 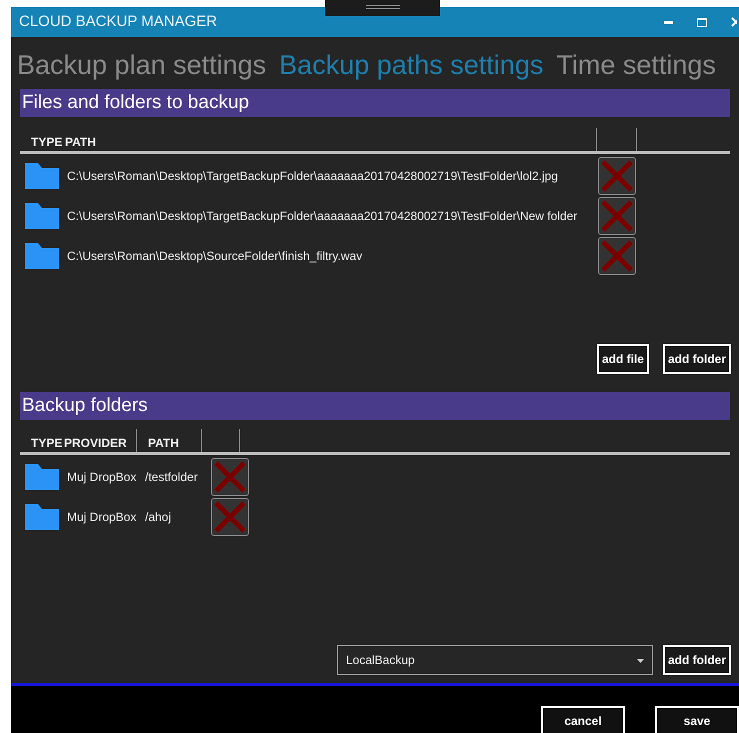 What do you see at coordinates (636, 64) in the screenshot?
I see `tab: Time settings` at bounding box center [636, 64].